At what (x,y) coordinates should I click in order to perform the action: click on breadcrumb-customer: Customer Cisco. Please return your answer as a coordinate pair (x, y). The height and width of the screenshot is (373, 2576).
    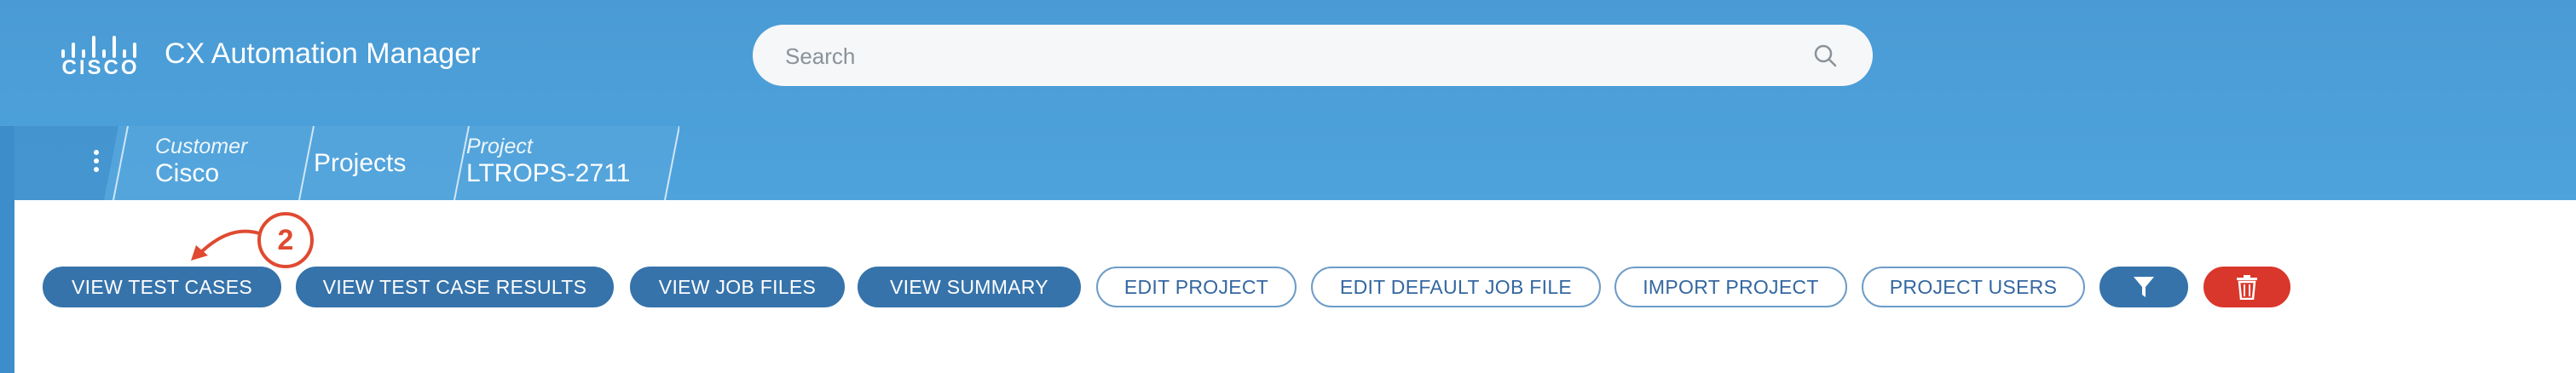
    Looking at the image, I should click on (201, 162).